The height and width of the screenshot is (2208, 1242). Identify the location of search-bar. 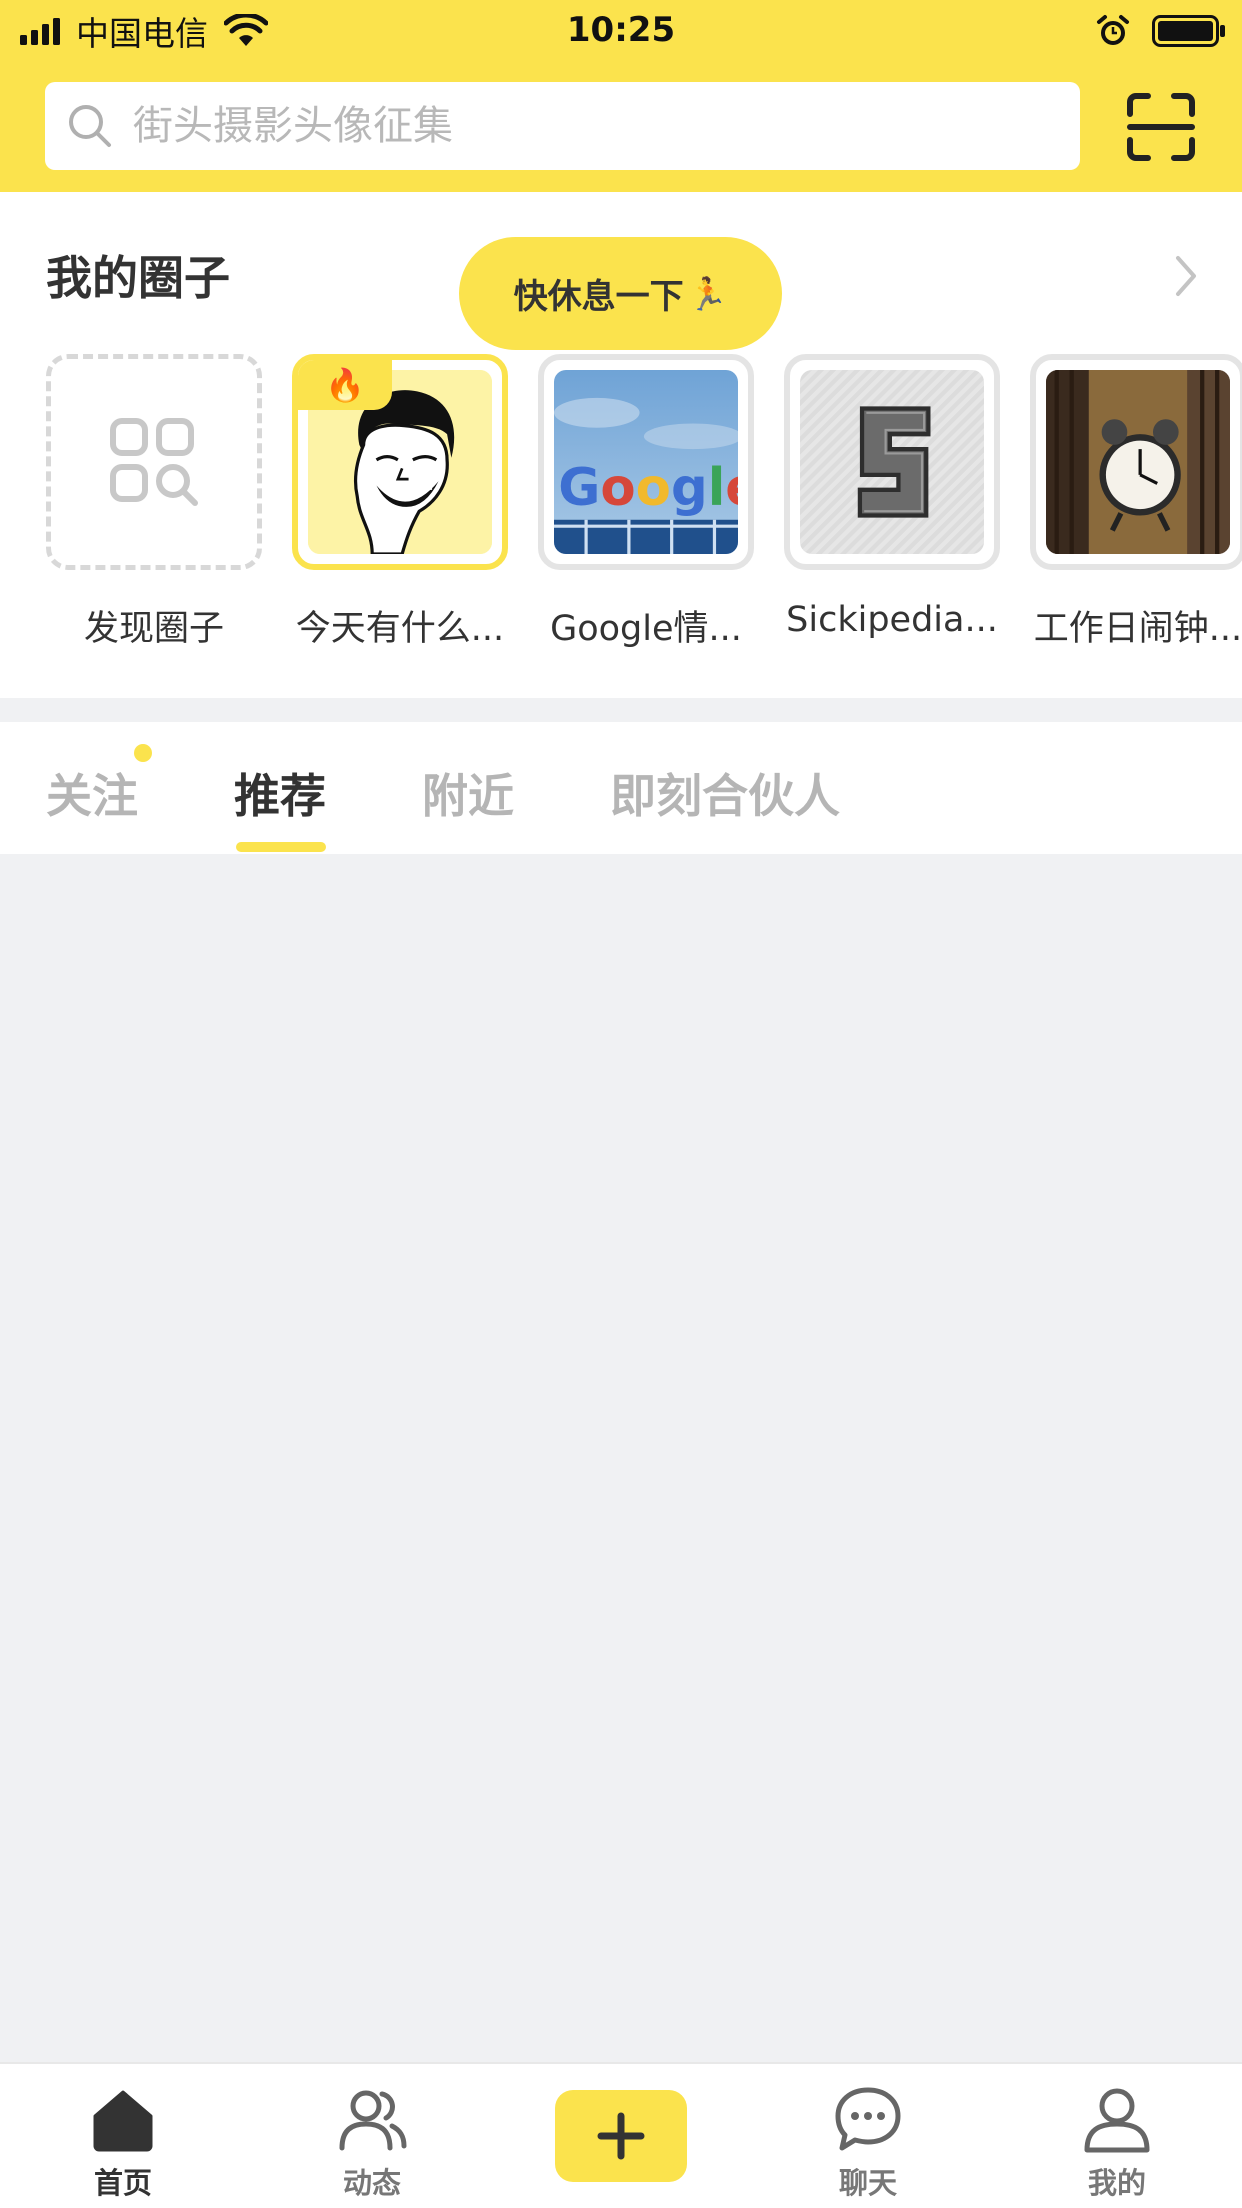
(562, 126).